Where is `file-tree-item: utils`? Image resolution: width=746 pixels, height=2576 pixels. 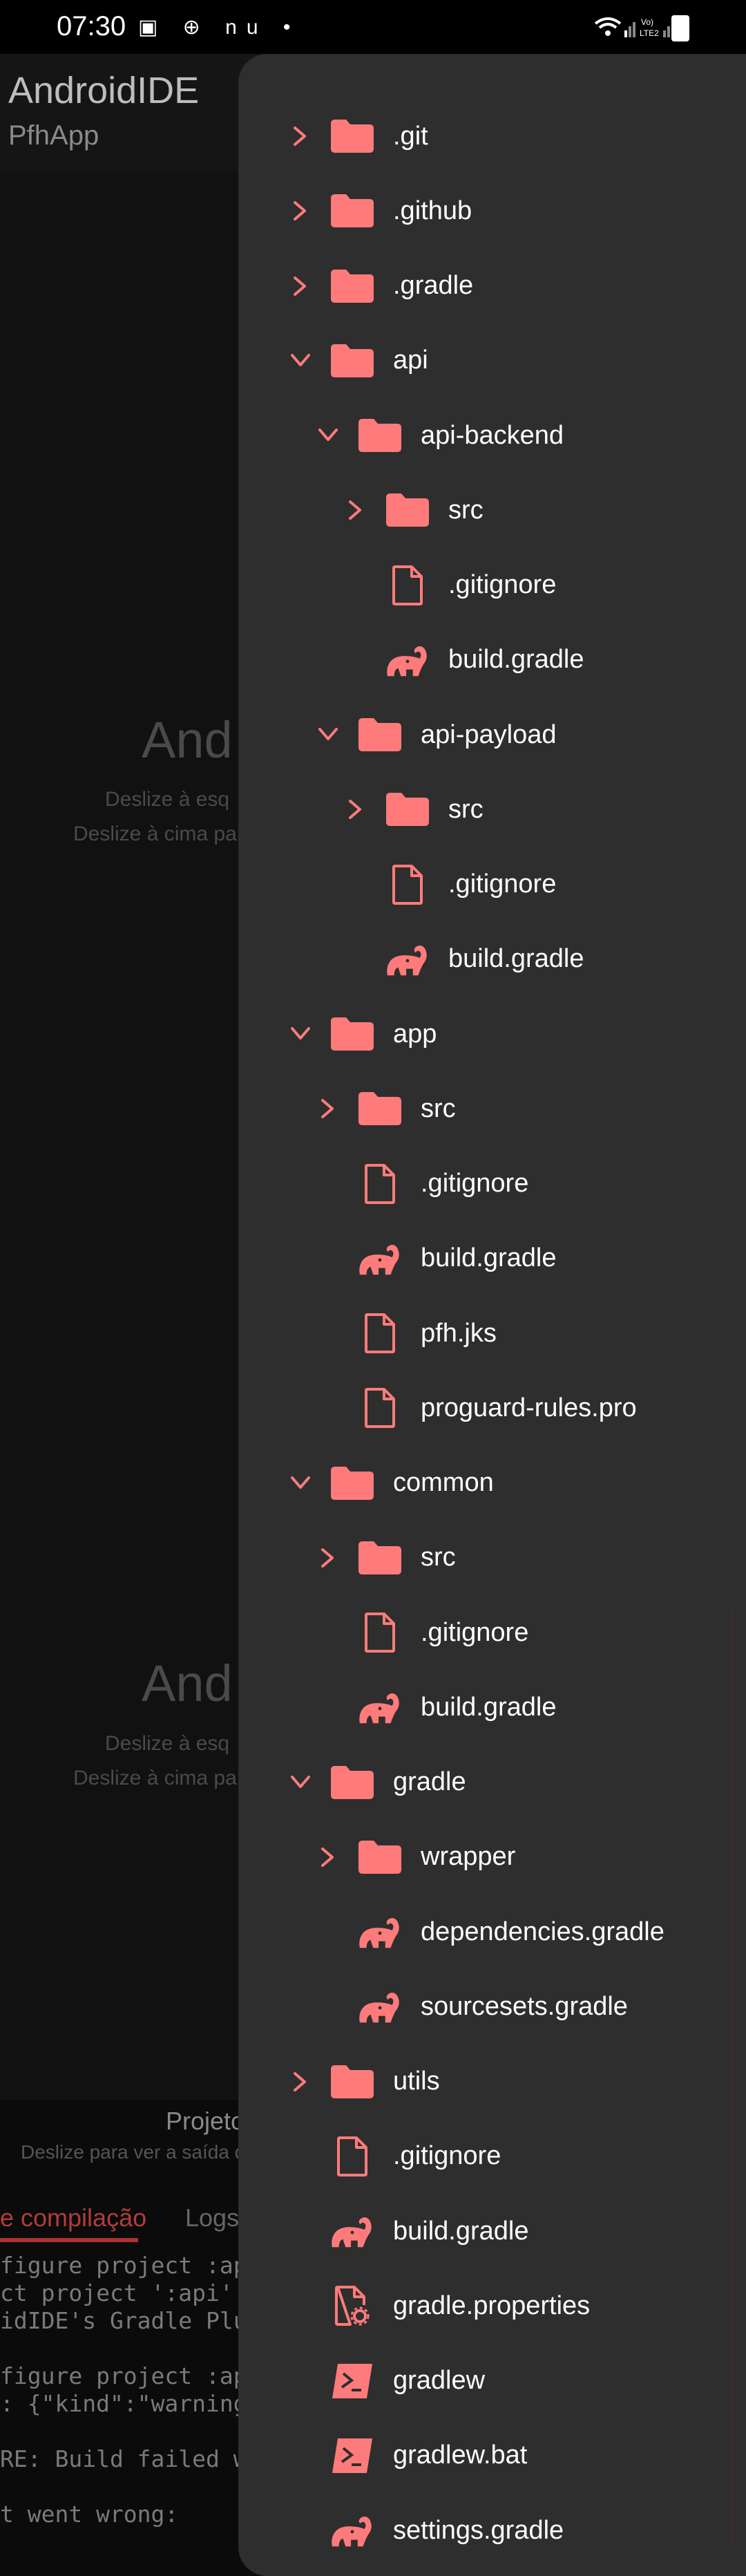
file-tree-item: utils is located at coordinates (492, 2081).